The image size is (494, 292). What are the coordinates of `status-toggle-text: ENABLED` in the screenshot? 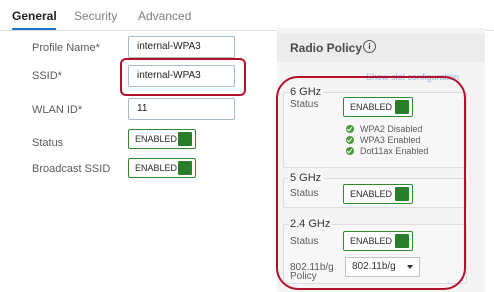 It's located at (156, 139).